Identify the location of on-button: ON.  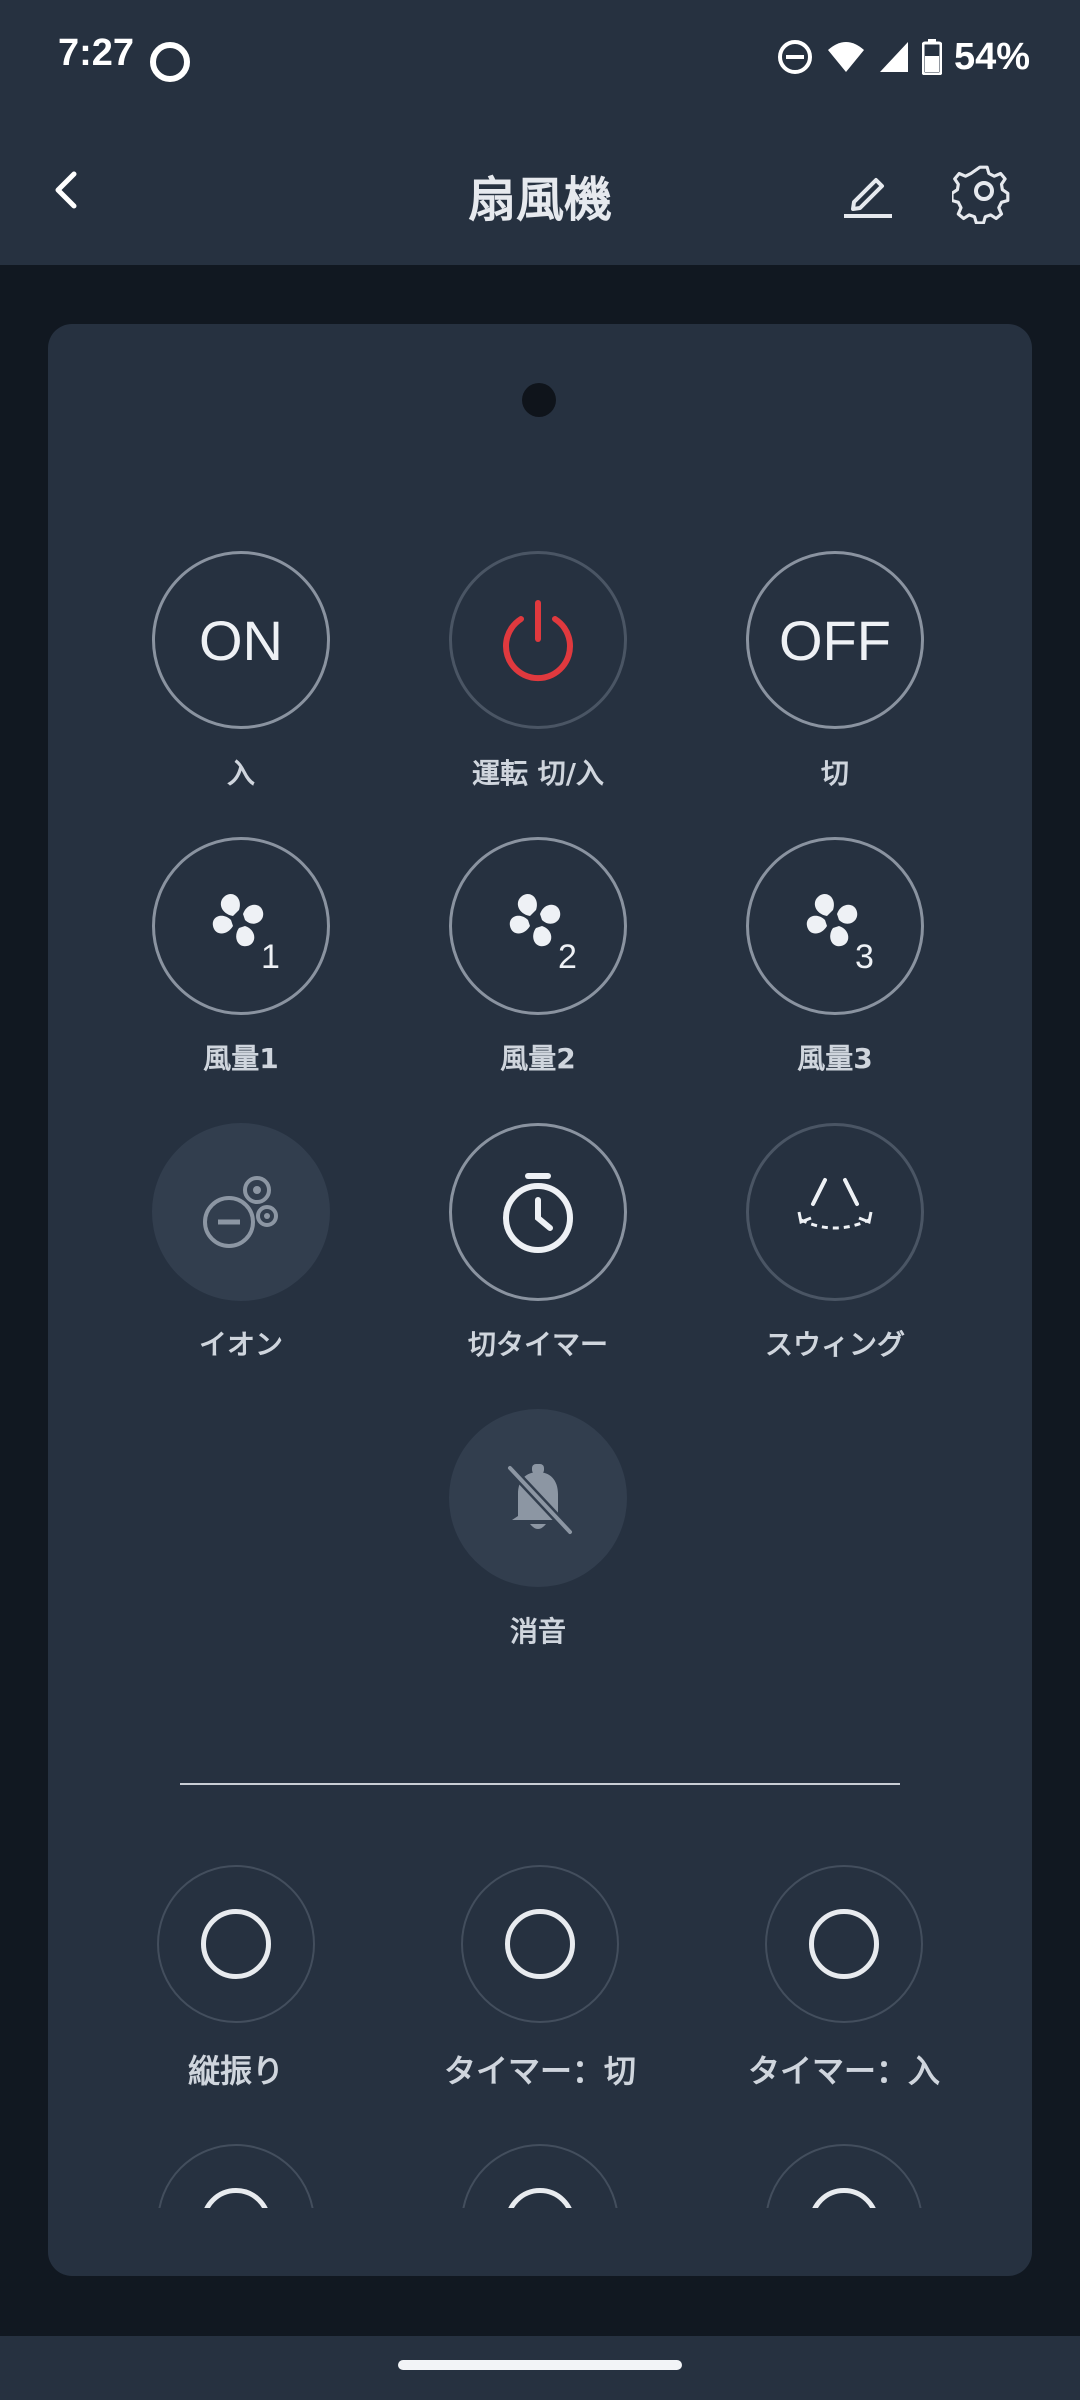
(241, 640).